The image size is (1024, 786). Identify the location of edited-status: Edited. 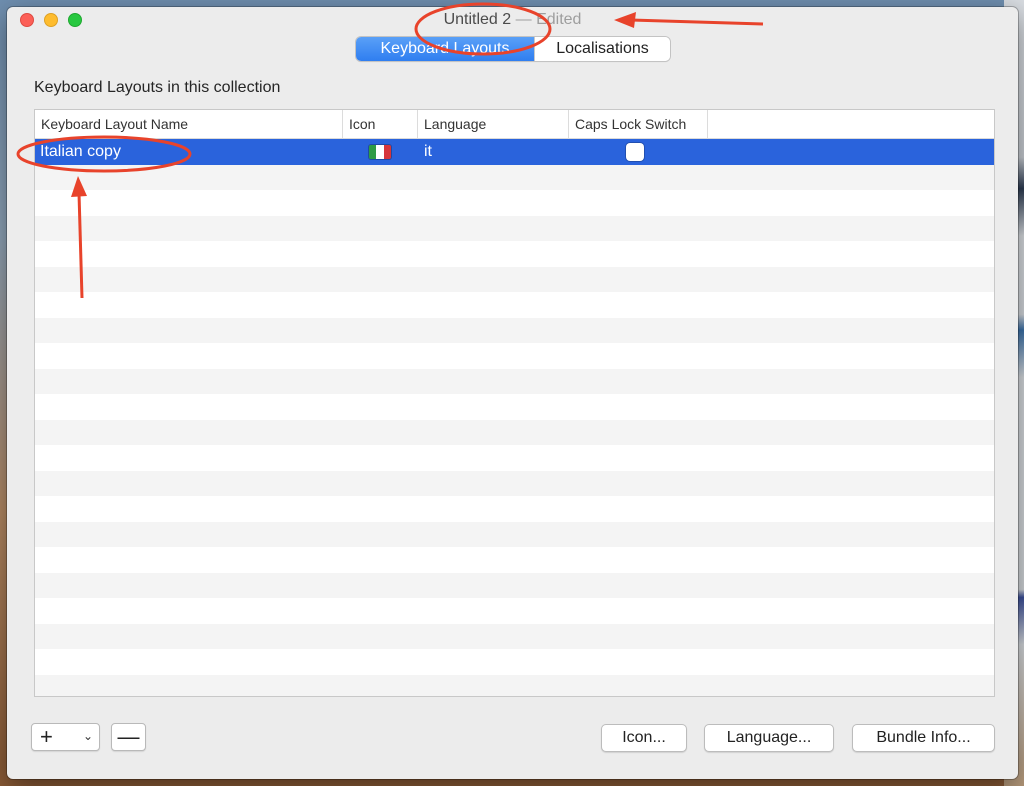
(559, 19).